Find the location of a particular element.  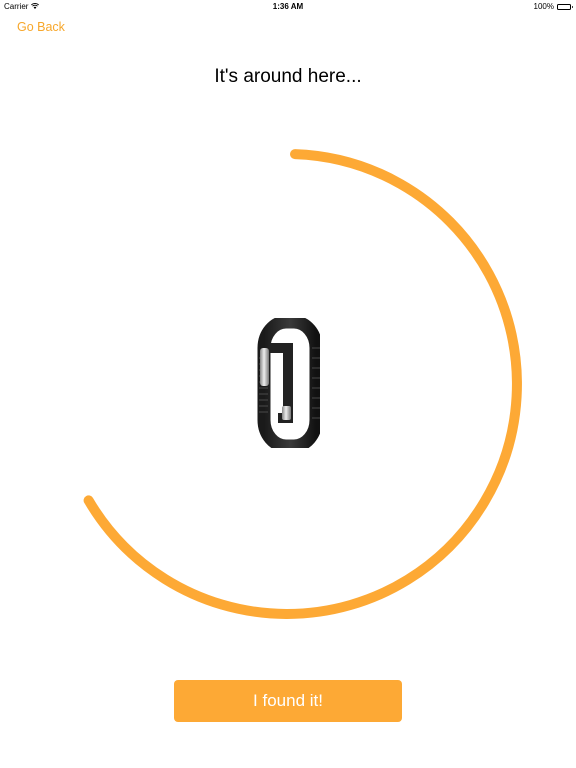

i-found-it-button: I found it! is located at coordinates (288, 701).